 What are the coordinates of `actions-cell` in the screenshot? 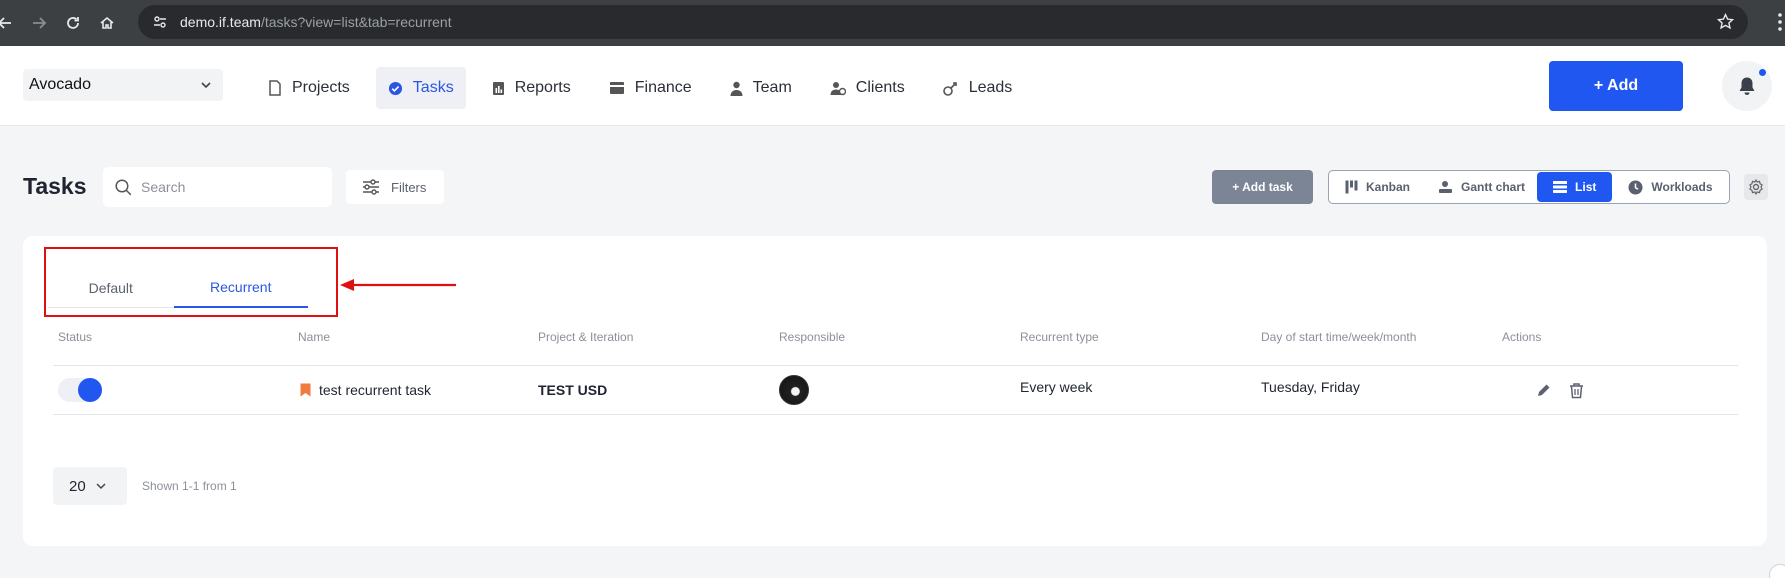 It's located at (1560, 390).